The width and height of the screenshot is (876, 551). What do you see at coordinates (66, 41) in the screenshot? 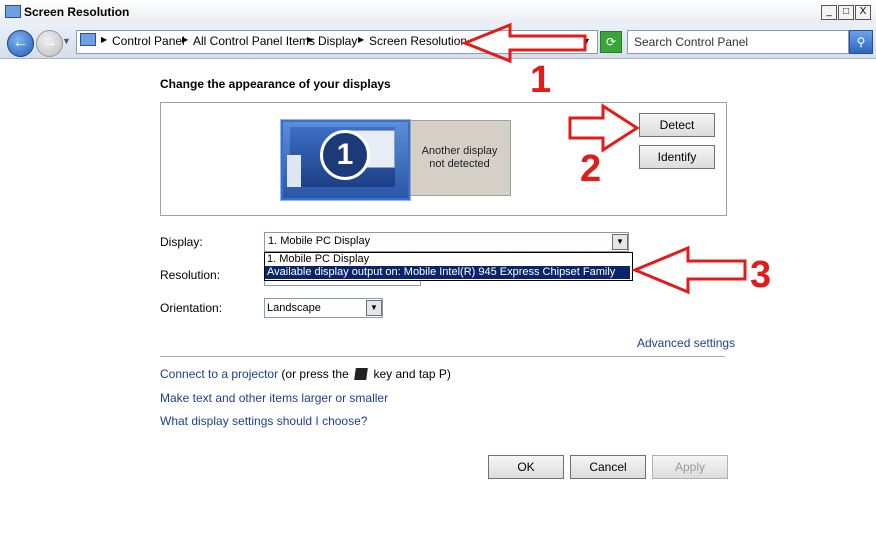
I see `history-dropdown-icon: ▼` at bounding box center [66, 41].